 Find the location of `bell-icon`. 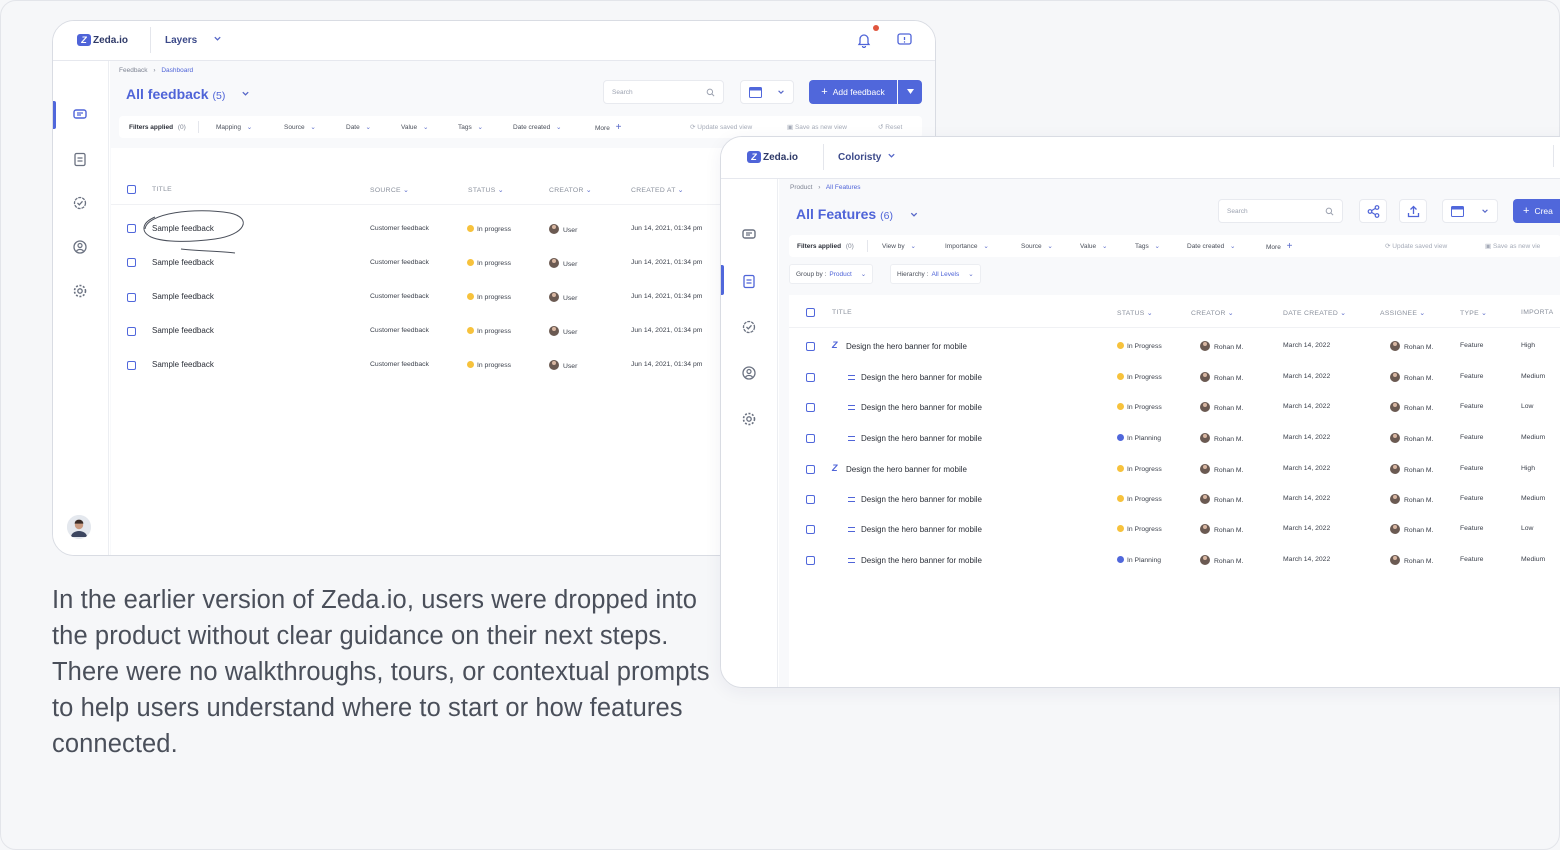

bell-icon is located at coordinates (868, 39).